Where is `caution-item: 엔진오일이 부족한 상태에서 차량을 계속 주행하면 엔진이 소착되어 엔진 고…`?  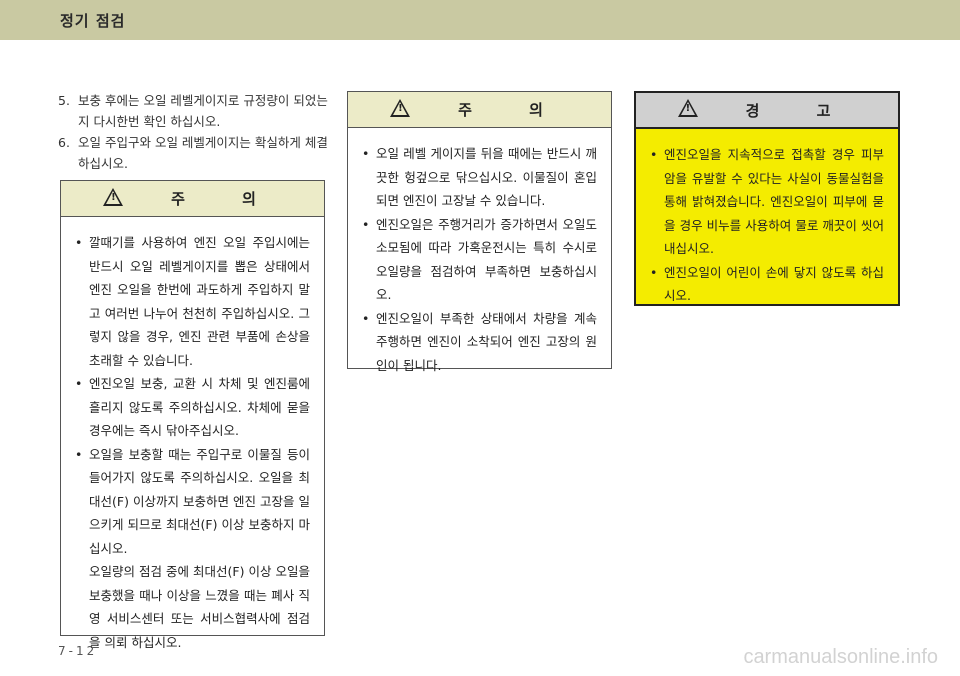
caution-item: 엔진오일이 부족한 상태에서 차량을 계속 주행하면 엔진이 소착되어 엔진 고… is located at coordinates (479, 342).